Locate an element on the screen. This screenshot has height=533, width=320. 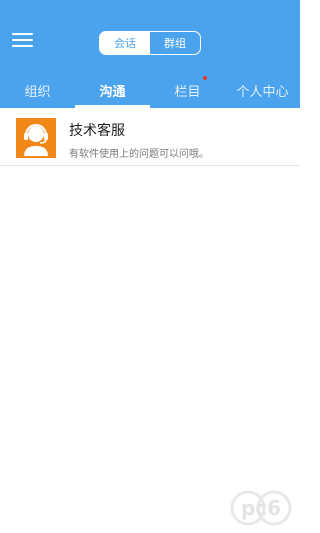
notification-dot is located at coordinates (205, 78).